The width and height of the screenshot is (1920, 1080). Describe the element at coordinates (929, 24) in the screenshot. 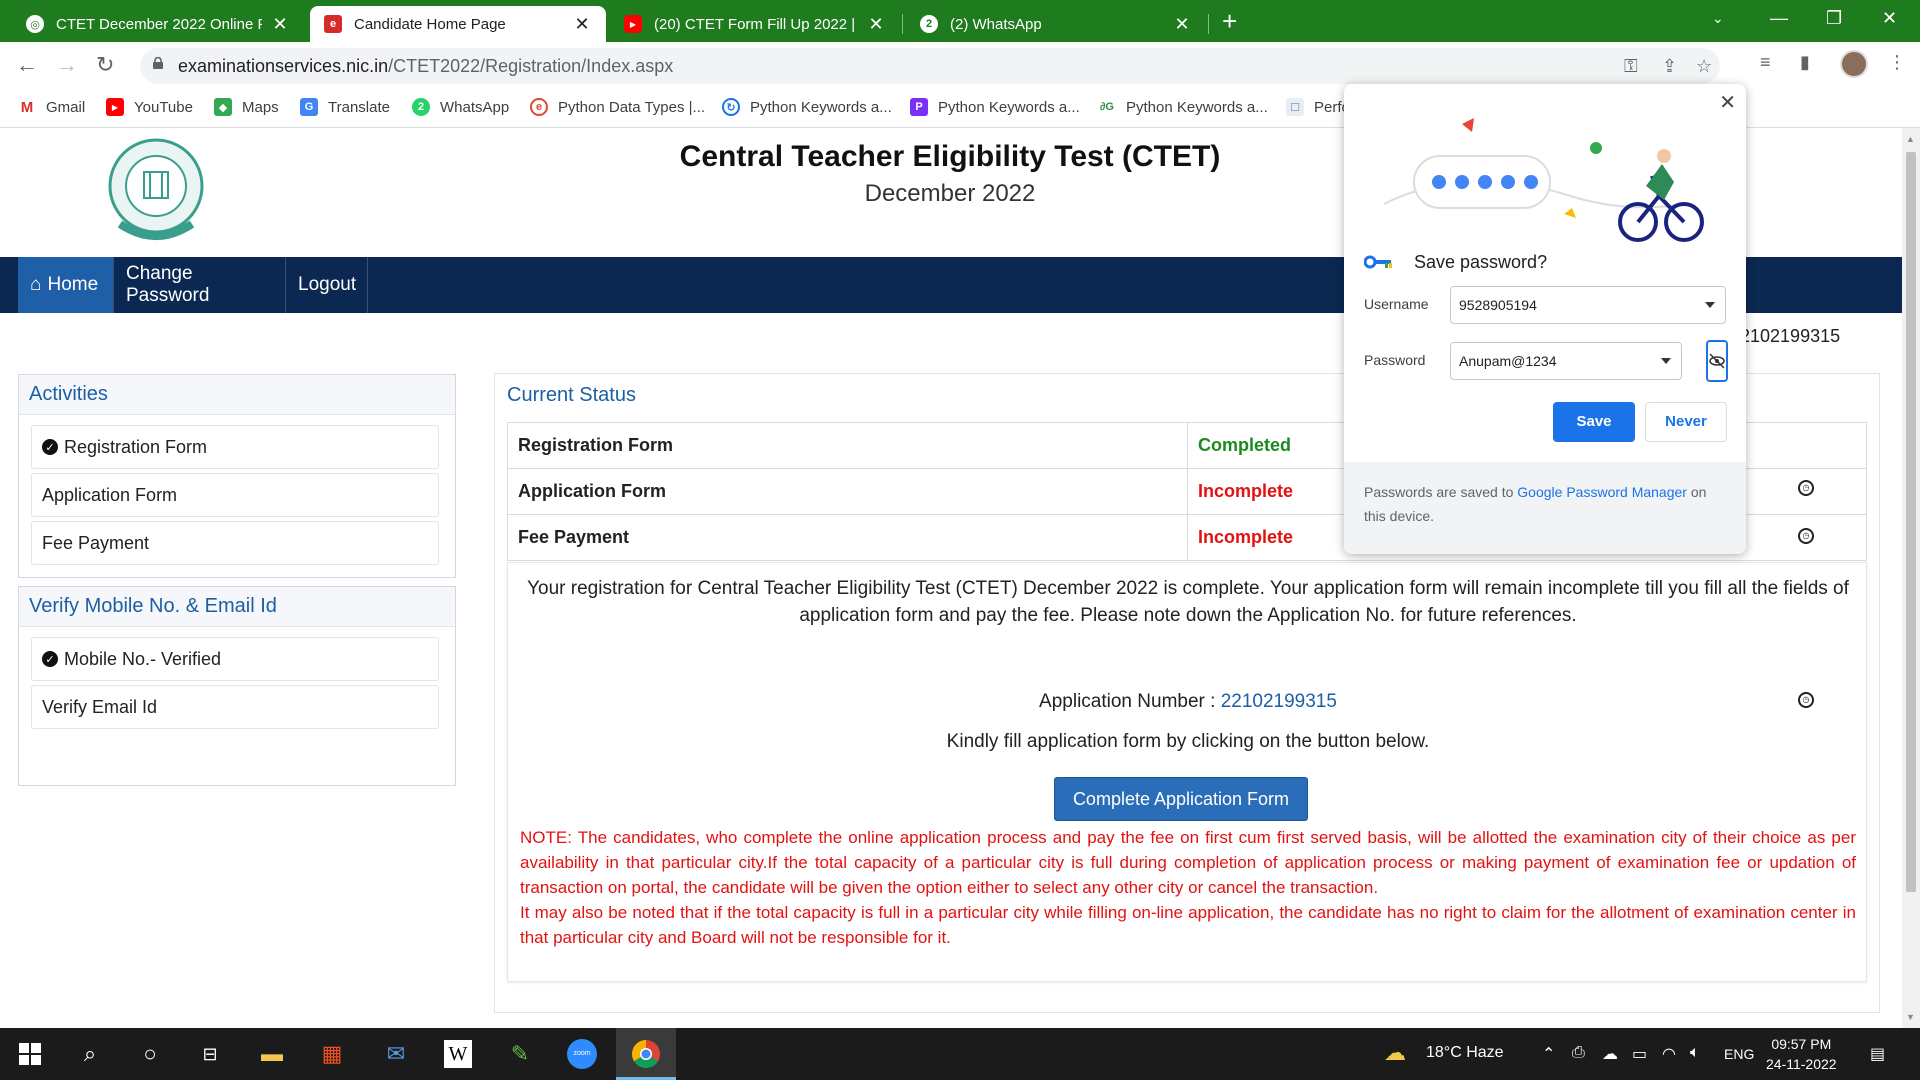

I see `whatsapp-icon: 2` at that location.